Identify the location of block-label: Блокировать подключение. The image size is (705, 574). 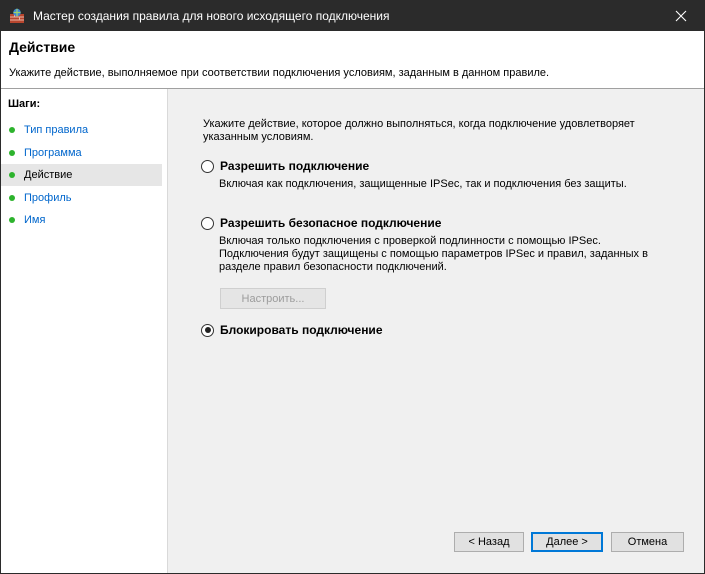
(301, 330).